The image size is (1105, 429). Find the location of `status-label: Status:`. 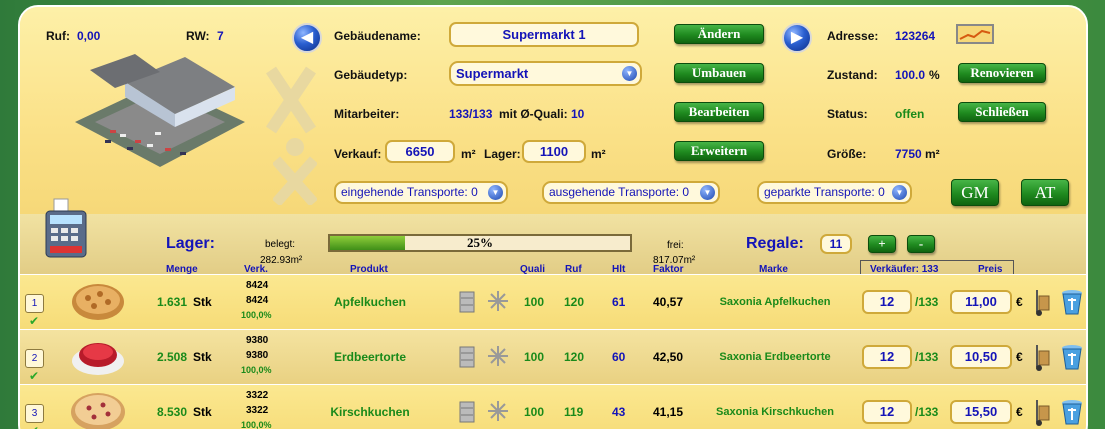

status-label: Status: is located at coordinates (847, 114).